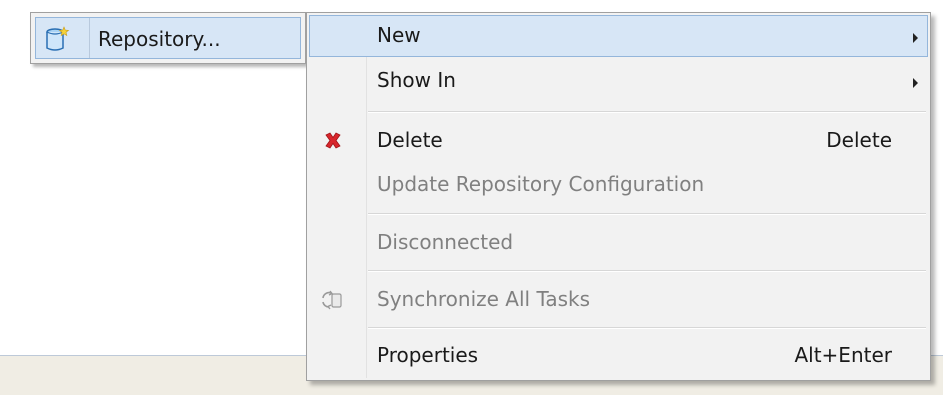 This screenshot has width=943, height=395. I want to click on menu-item-accelerator: Alt+Enter, so click(843, 355).